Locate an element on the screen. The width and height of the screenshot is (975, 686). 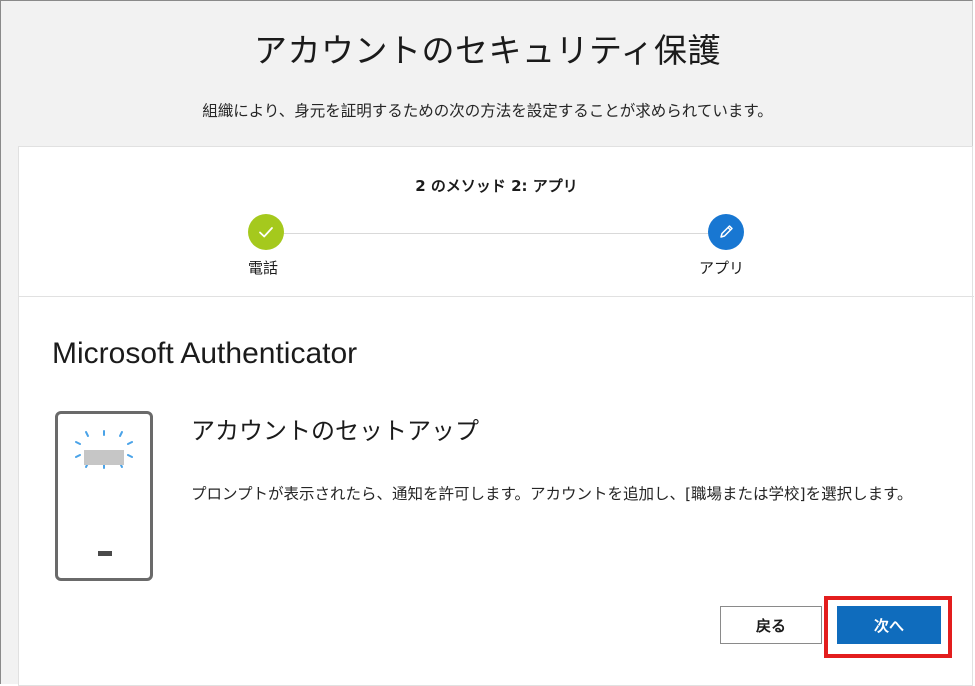
step-app-label: アプリ is located at coordinates (722, 268).